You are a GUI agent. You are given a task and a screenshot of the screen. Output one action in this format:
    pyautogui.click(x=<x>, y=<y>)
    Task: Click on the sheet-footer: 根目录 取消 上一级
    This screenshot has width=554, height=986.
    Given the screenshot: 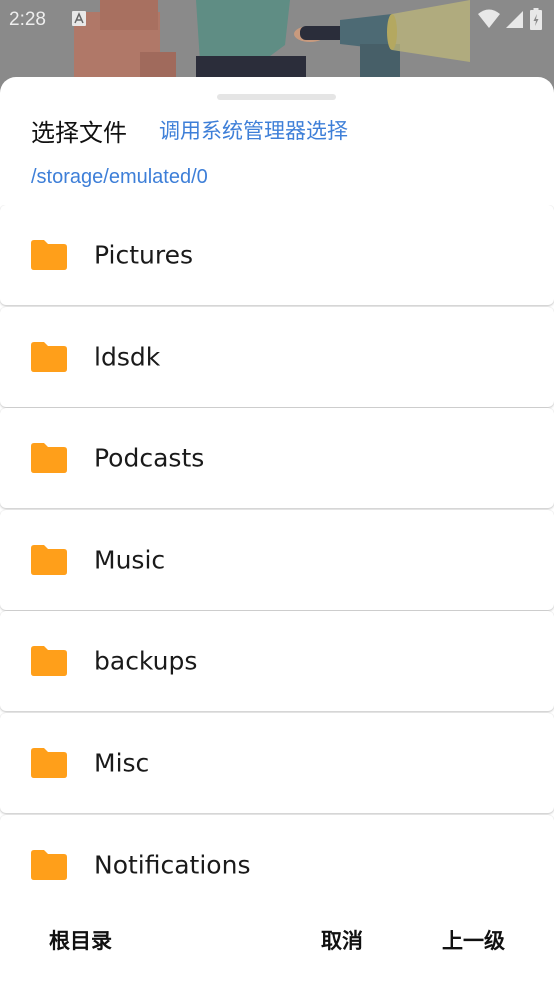 What is the action you would take?
    pyautogui.click(x=277, y=940)
    